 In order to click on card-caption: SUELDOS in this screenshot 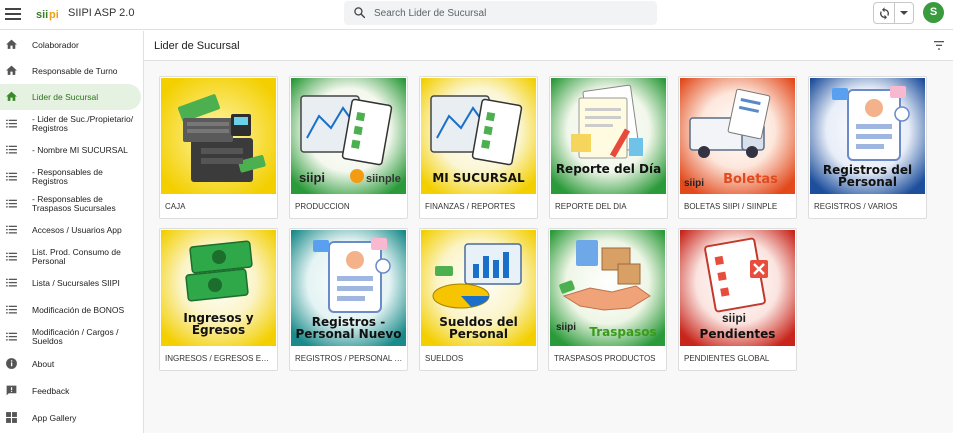, I will do `click(444, 358)`.